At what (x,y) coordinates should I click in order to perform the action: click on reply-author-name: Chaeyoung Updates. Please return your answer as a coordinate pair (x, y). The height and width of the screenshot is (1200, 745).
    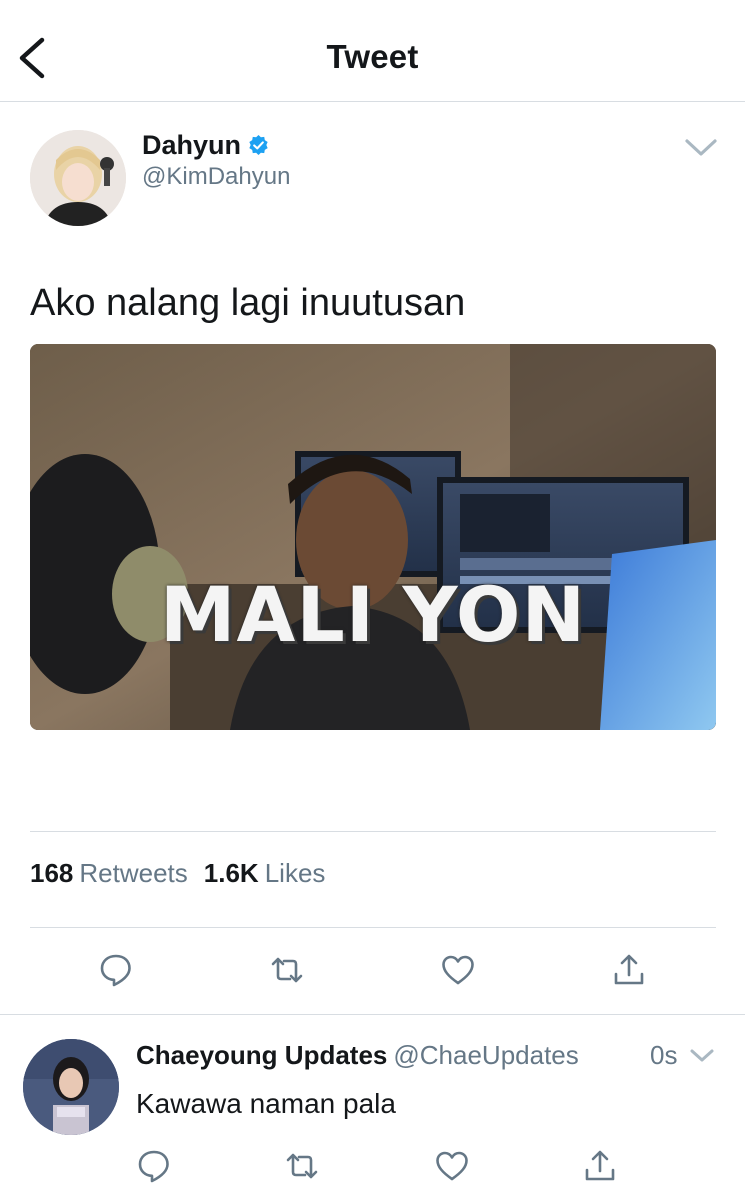
    Looking at the image, I should click on (261, 1055).